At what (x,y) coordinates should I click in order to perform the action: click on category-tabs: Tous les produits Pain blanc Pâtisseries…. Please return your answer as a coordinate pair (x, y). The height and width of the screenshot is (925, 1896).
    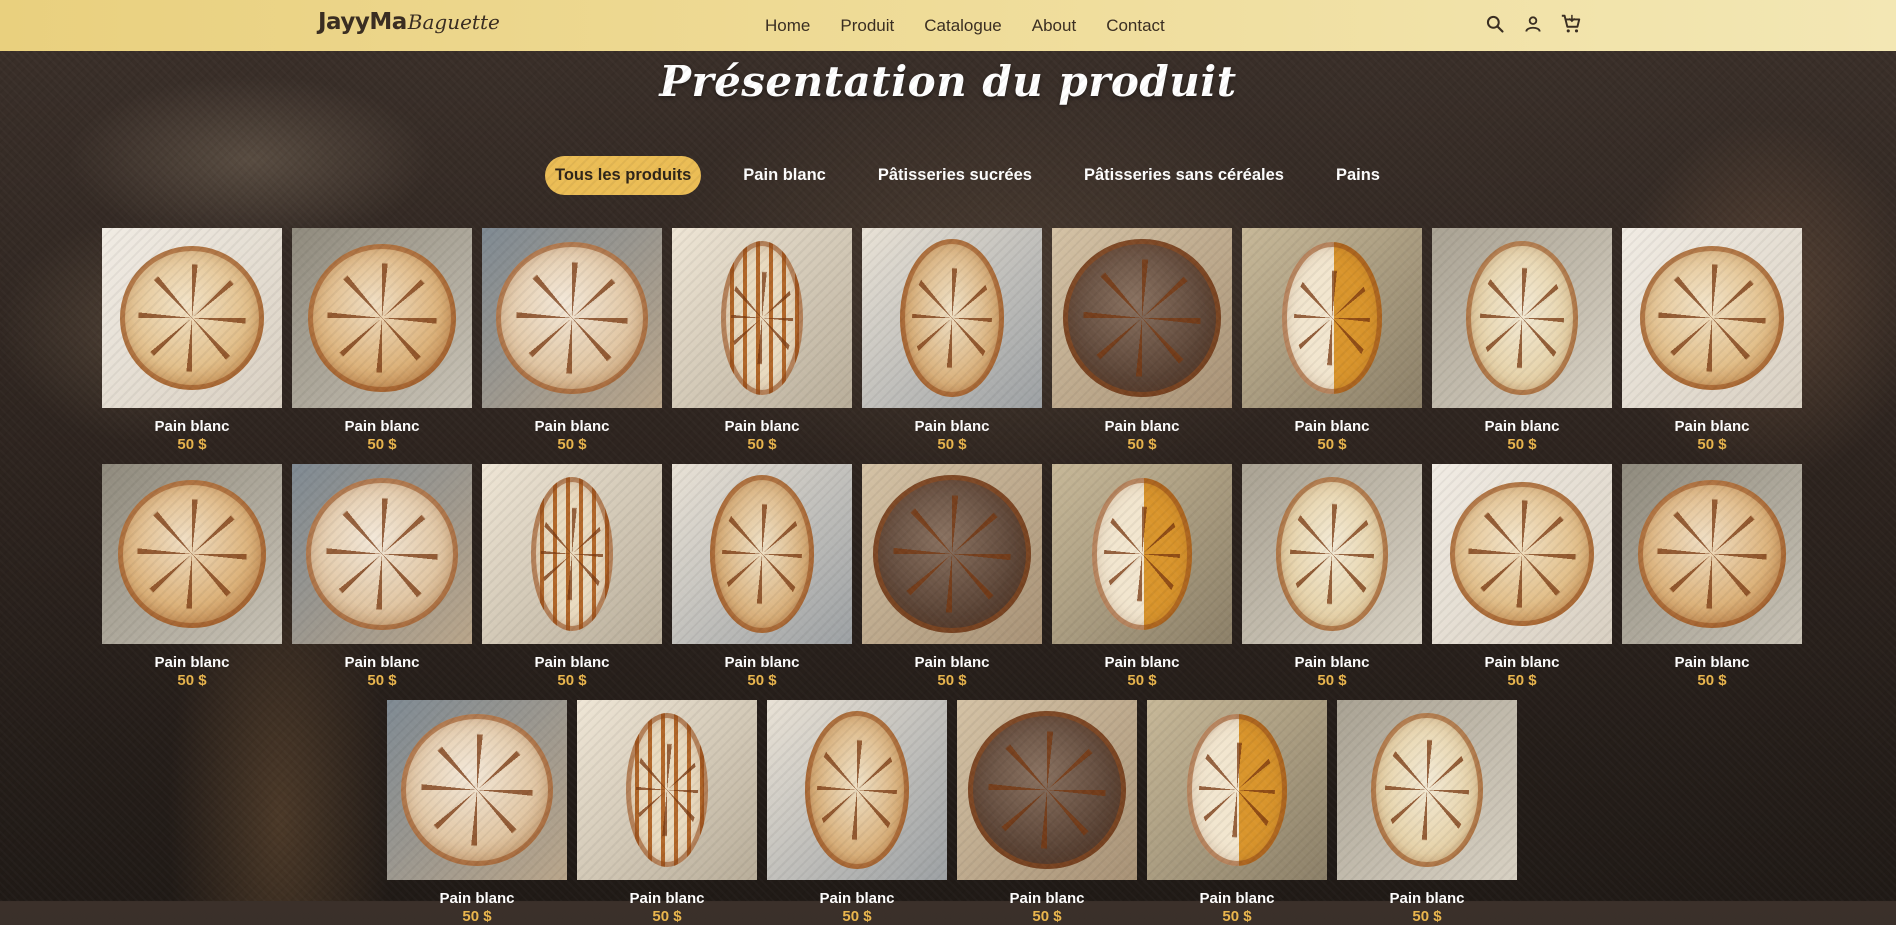
    Looking at the image, I should click on (983, 175).